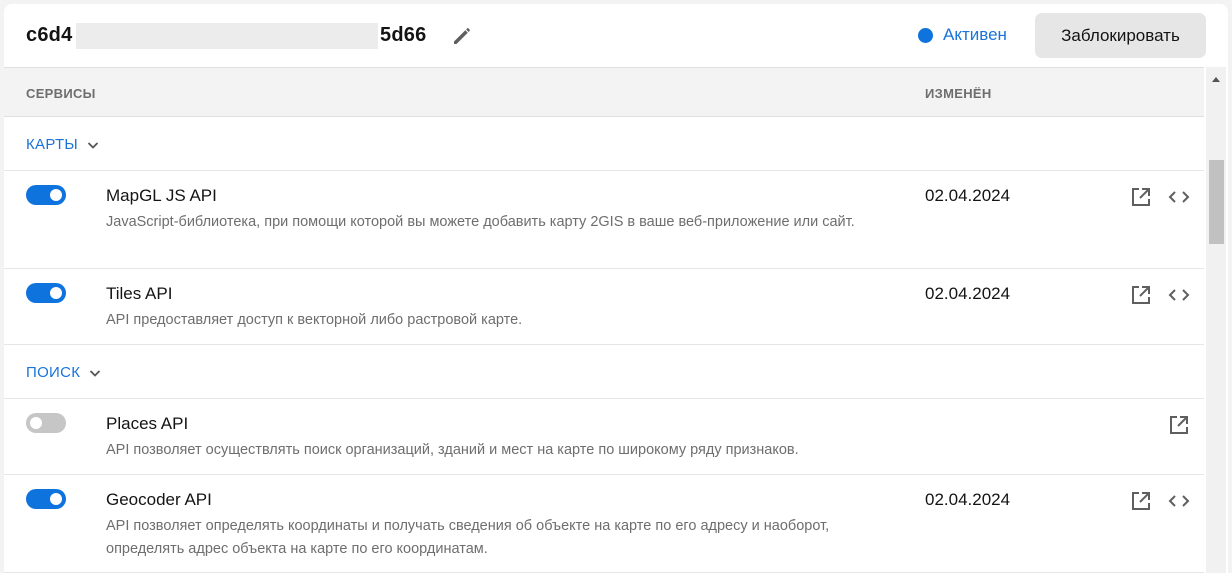 The height and width of the screenshot is (573, 1232). What do you see at coordinates (975, 34) in the screenshot?
I see `status-label: Активен` at bounding box center [975, 34].